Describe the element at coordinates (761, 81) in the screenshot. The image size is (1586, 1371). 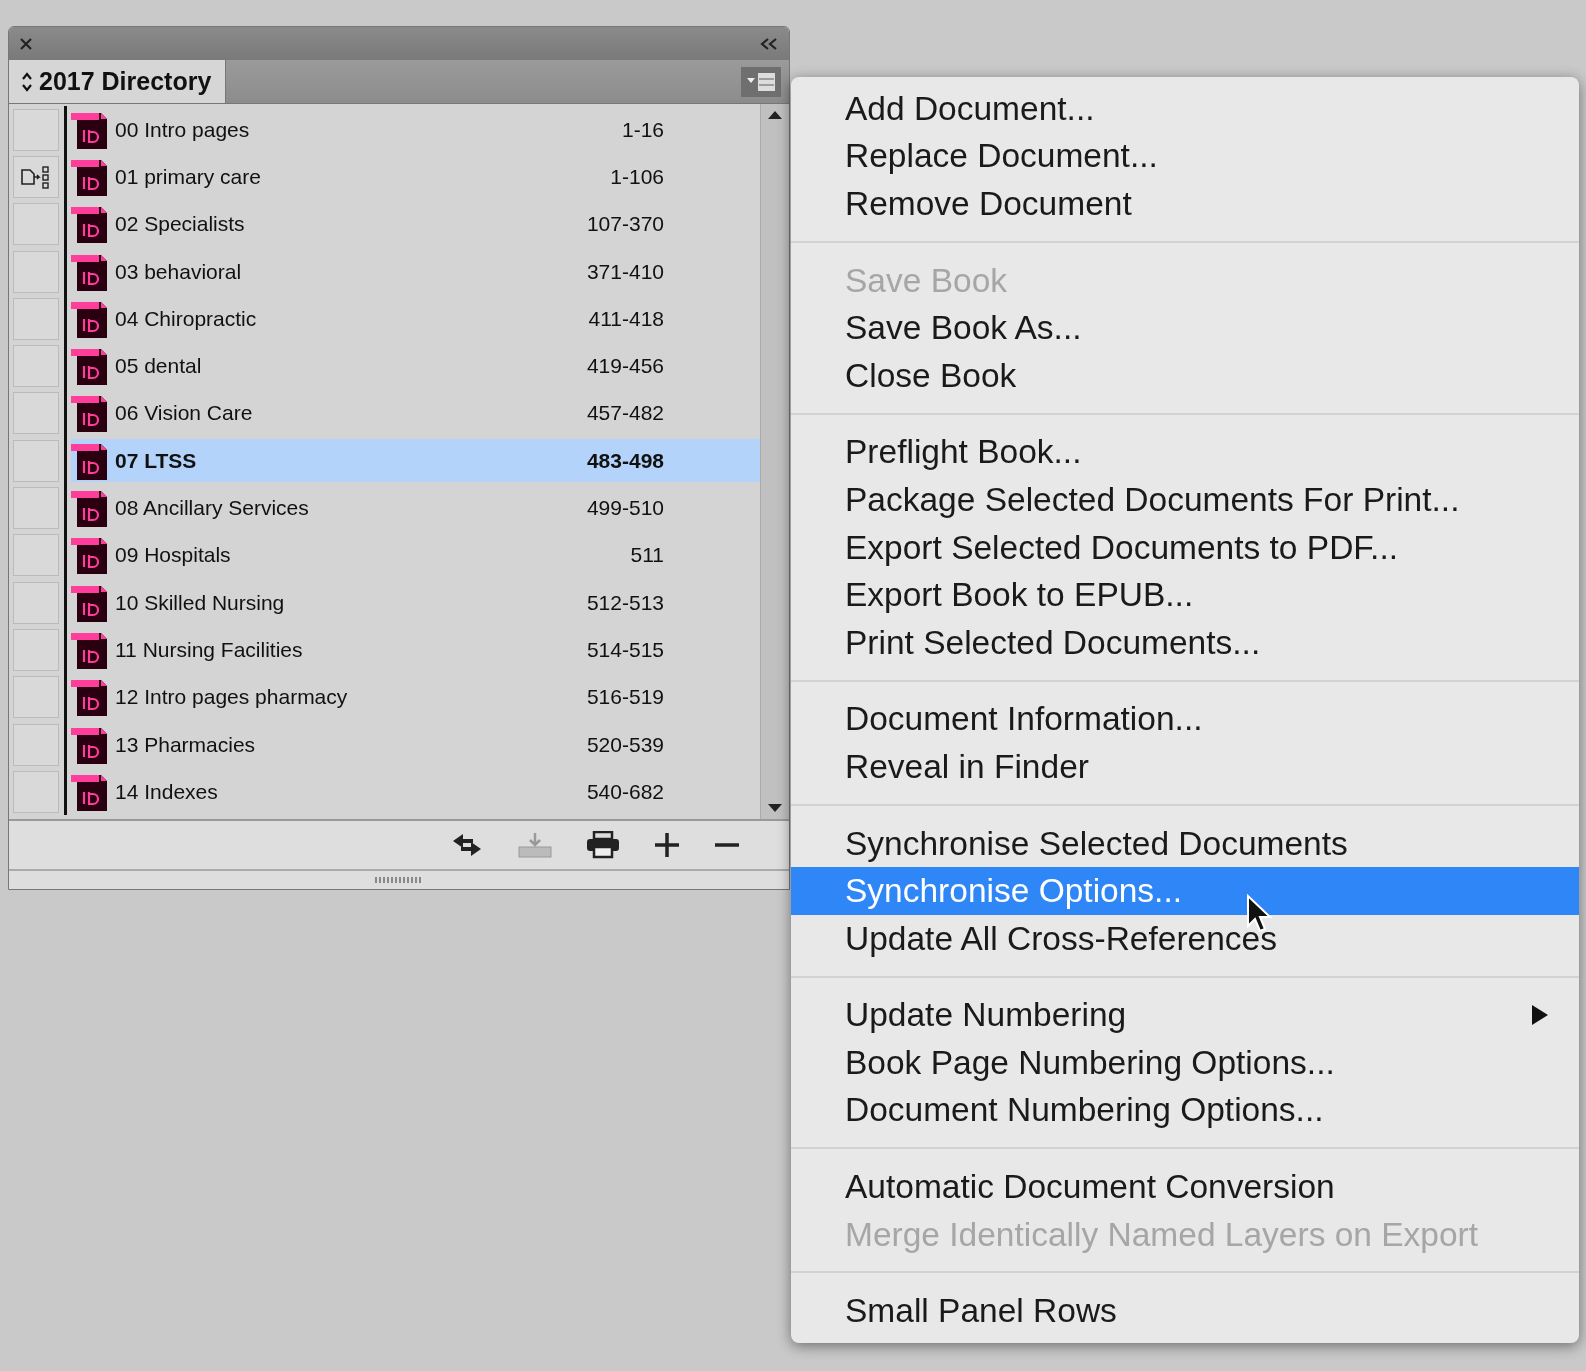
I see `panel-menu-button` at that location.